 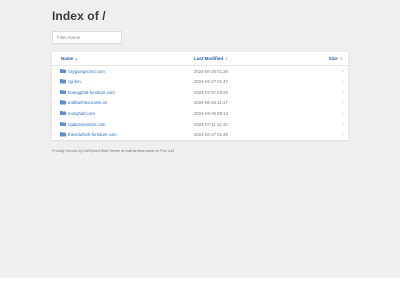 I want to click on last-modified-value: 2024-04-27 01:46, so click(x=211, y=135).